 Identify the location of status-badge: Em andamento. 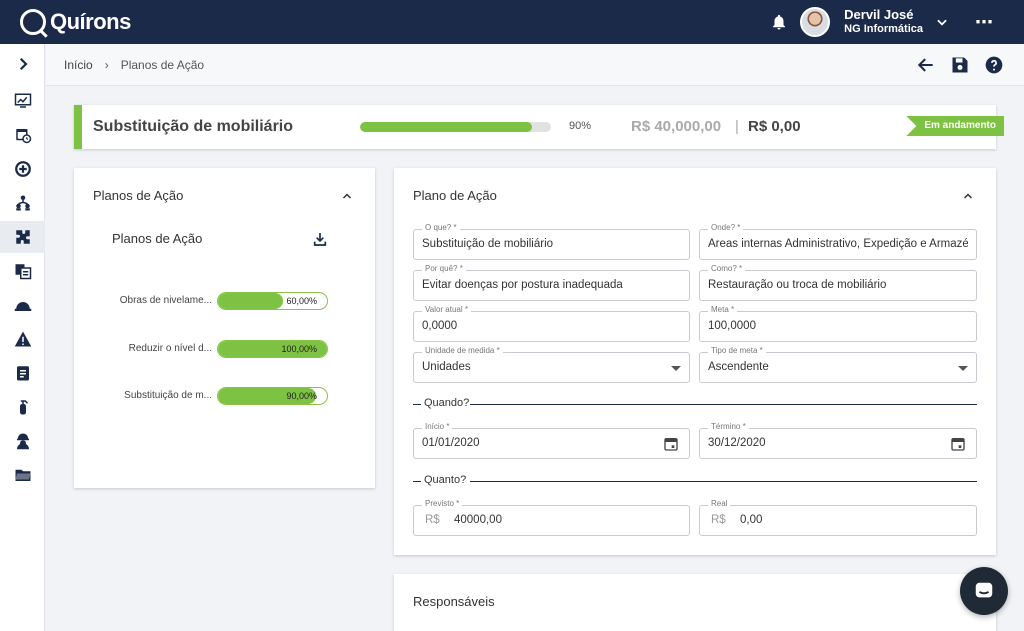
(955, 126).